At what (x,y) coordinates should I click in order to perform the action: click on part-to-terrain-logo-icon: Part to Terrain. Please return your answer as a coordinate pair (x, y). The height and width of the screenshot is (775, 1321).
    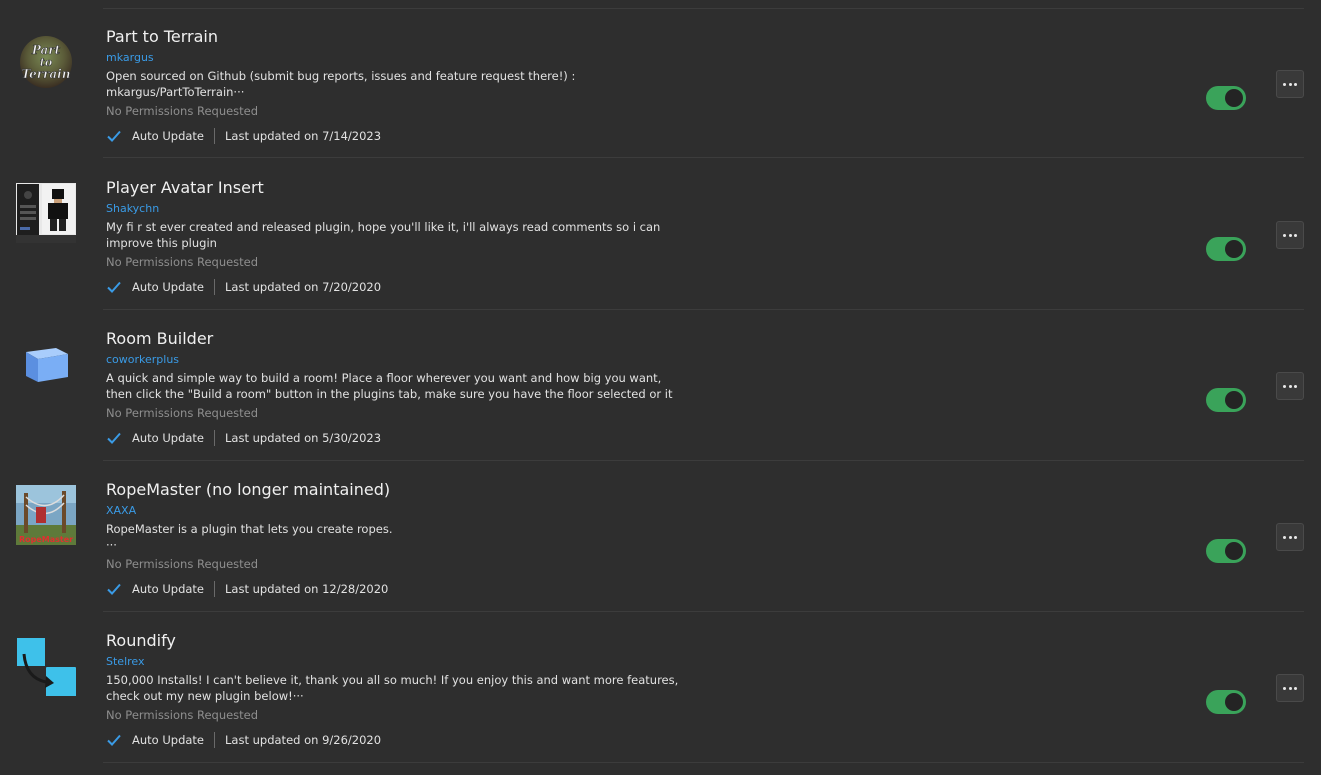
    Looking at the image, I should click on (46, 62).